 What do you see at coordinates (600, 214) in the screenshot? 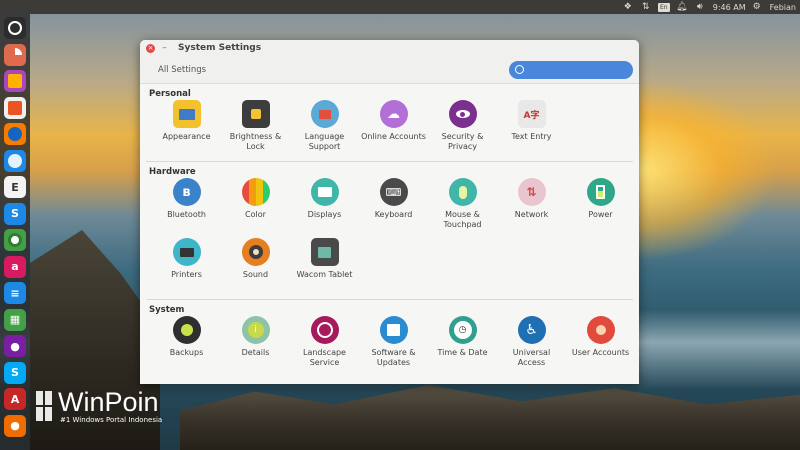
I see `item-label: Power` at bounding box center [600, 214].